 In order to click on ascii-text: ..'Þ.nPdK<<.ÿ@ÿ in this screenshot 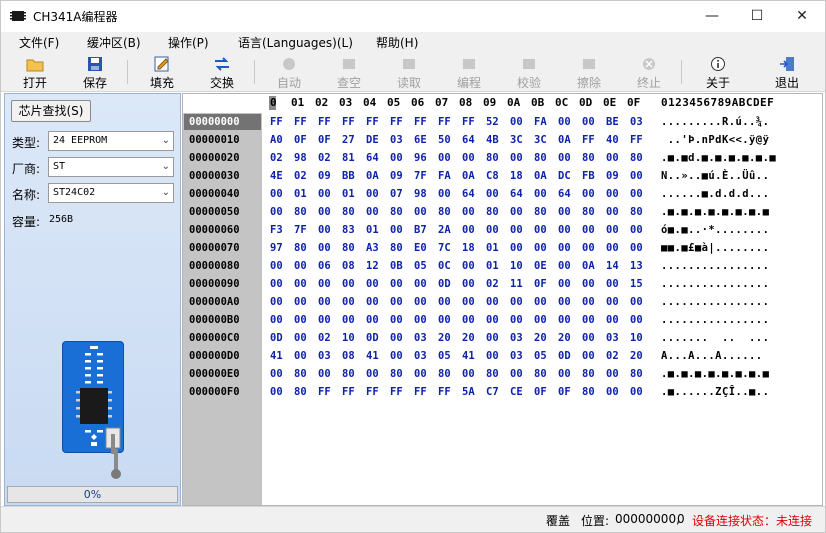, I will do `click(715, 140)`.